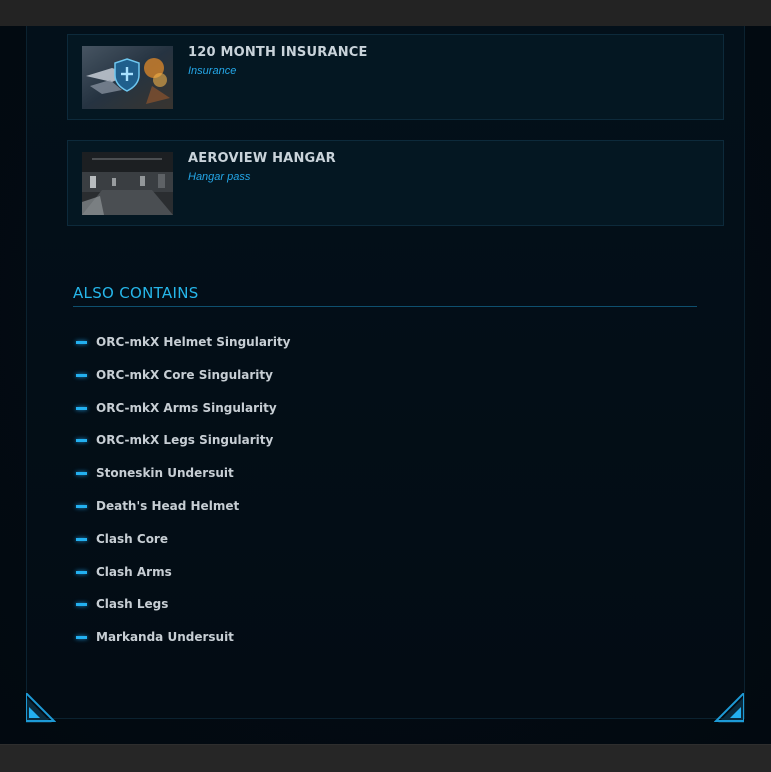  Describe the element at coordinates (385, 758) in the screenshot. I see `bottom-bar` at that location.